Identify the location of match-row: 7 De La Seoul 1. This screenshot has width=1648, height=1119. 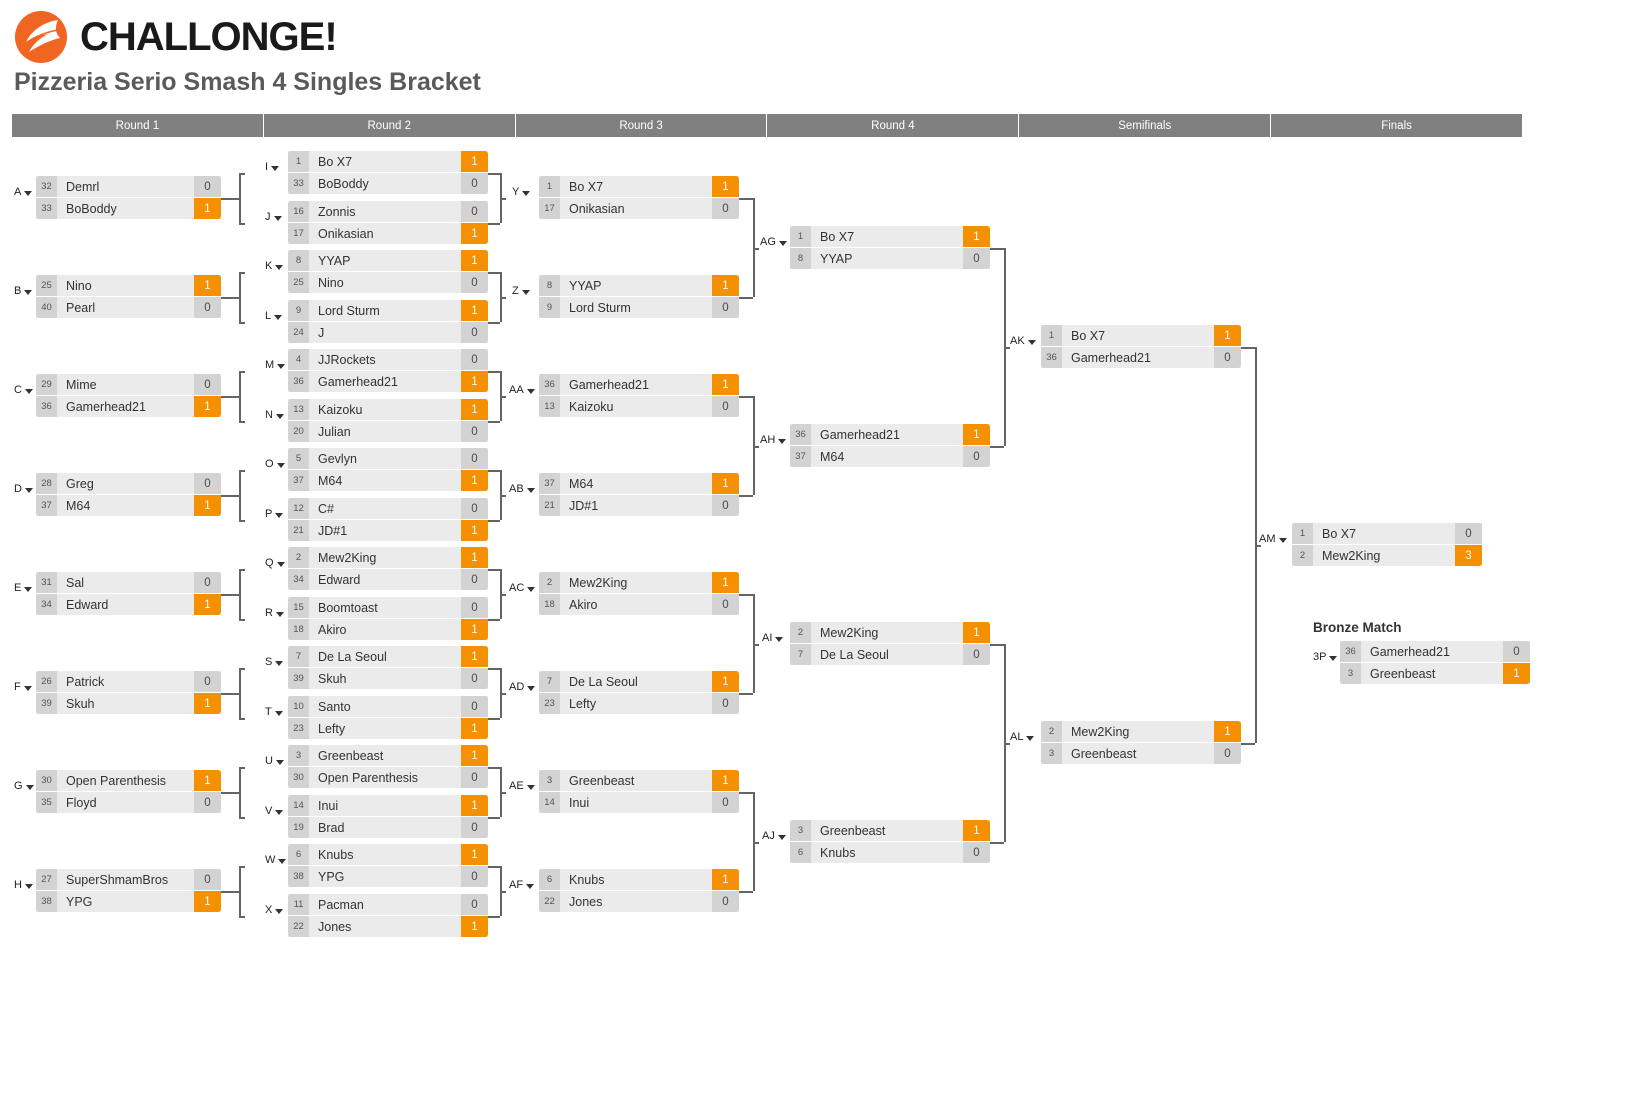
(639, 681).